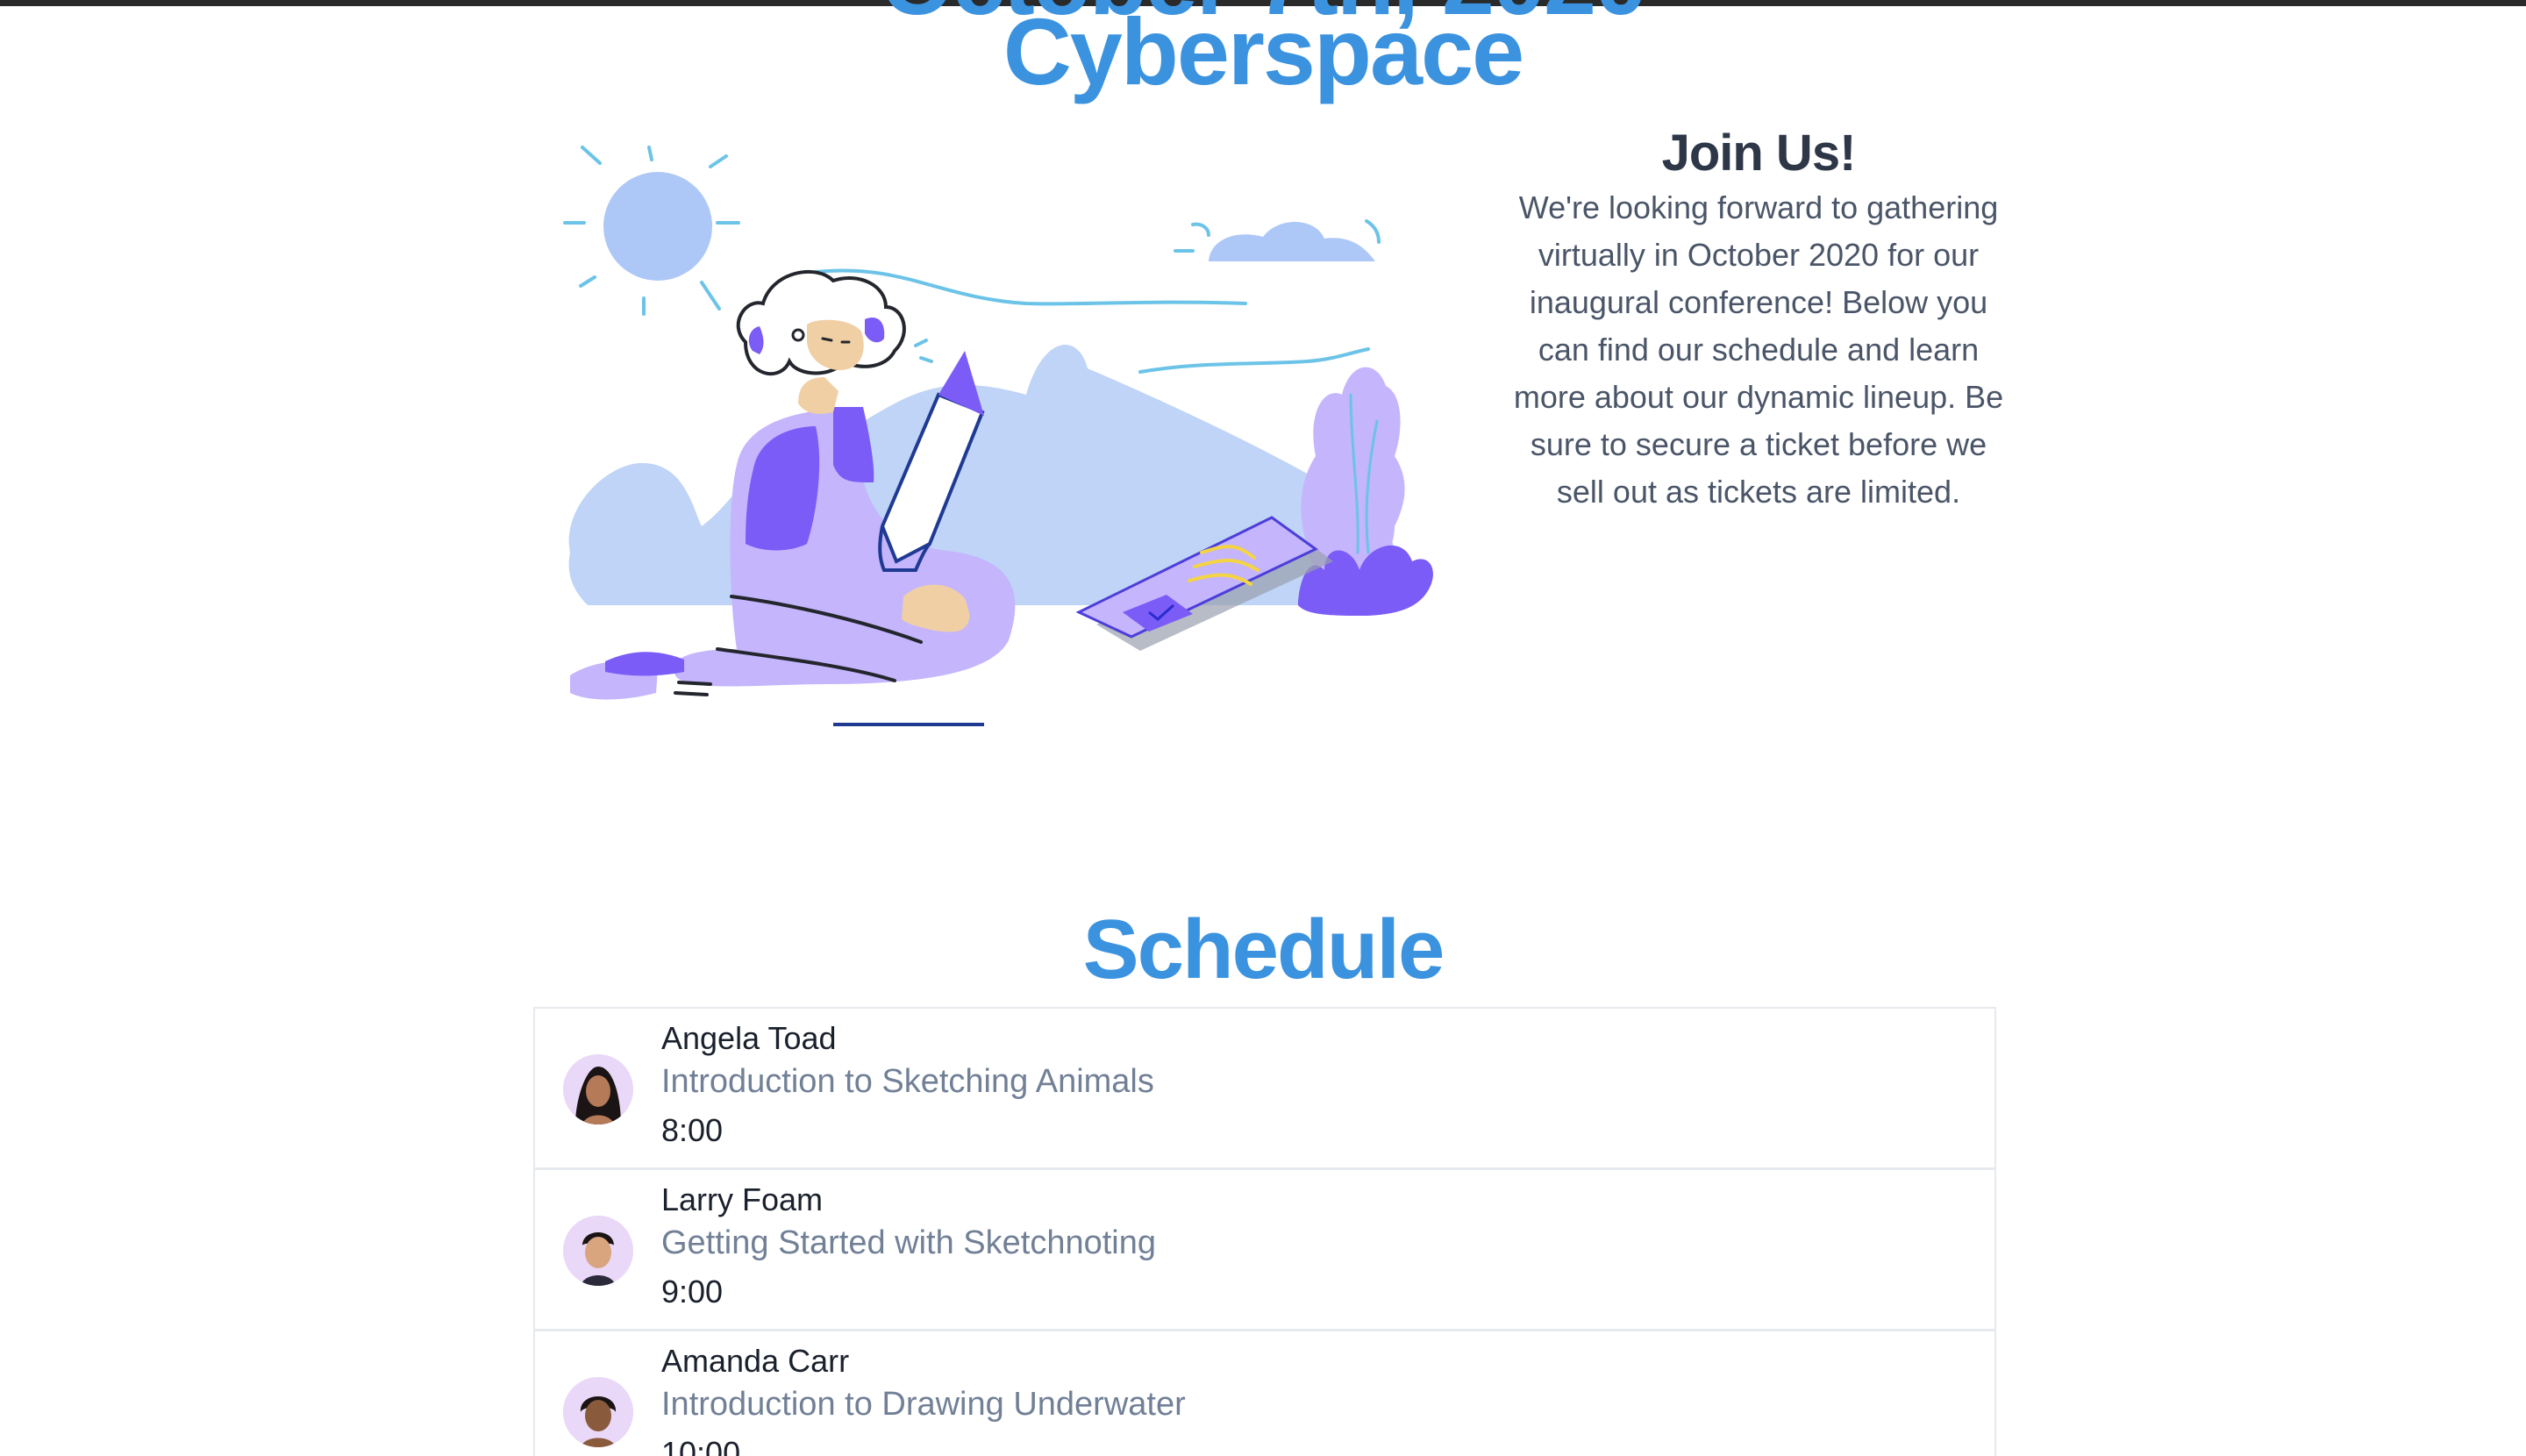  I want to click on speaker-name: Angela Toad, so click(749, 1038).